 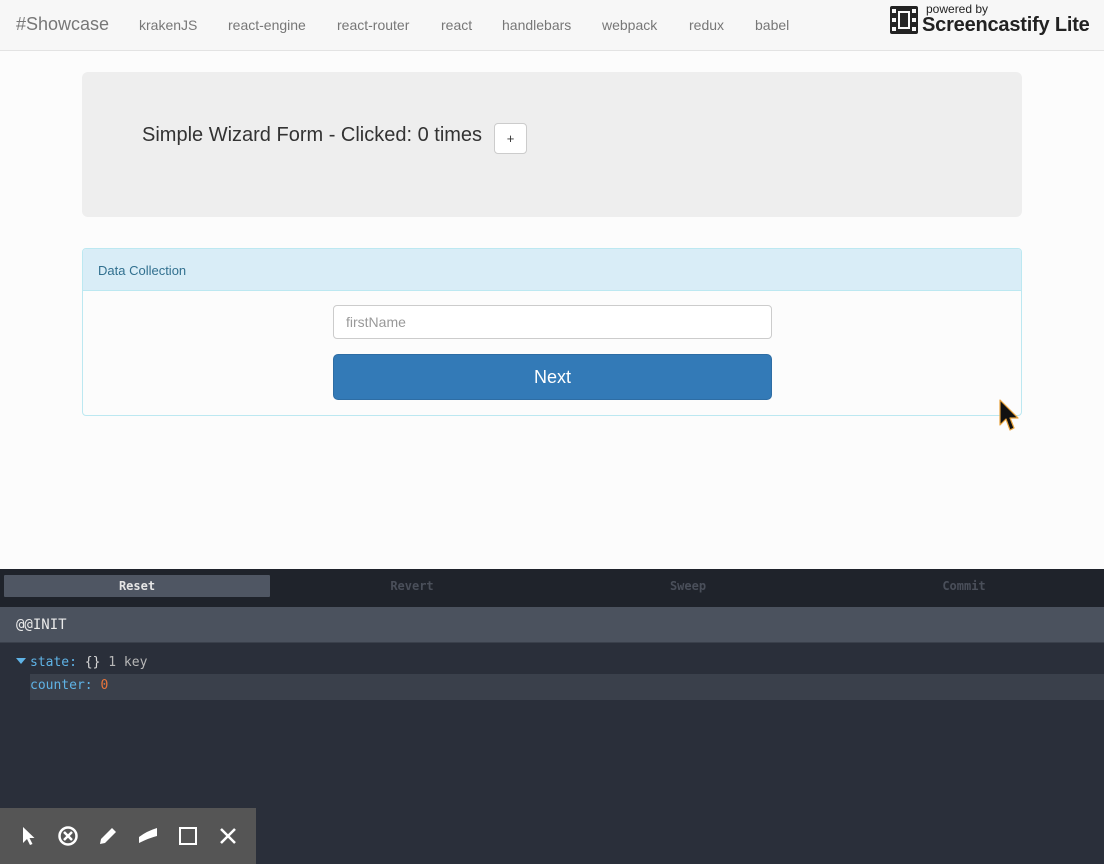 I want to click on nav-item-babel: babel, so click(x=772, y=25).